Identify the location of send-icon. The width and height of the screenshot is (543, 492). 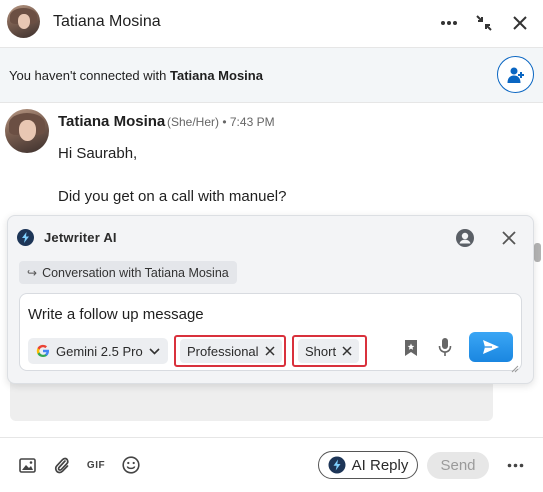
(491, 347).